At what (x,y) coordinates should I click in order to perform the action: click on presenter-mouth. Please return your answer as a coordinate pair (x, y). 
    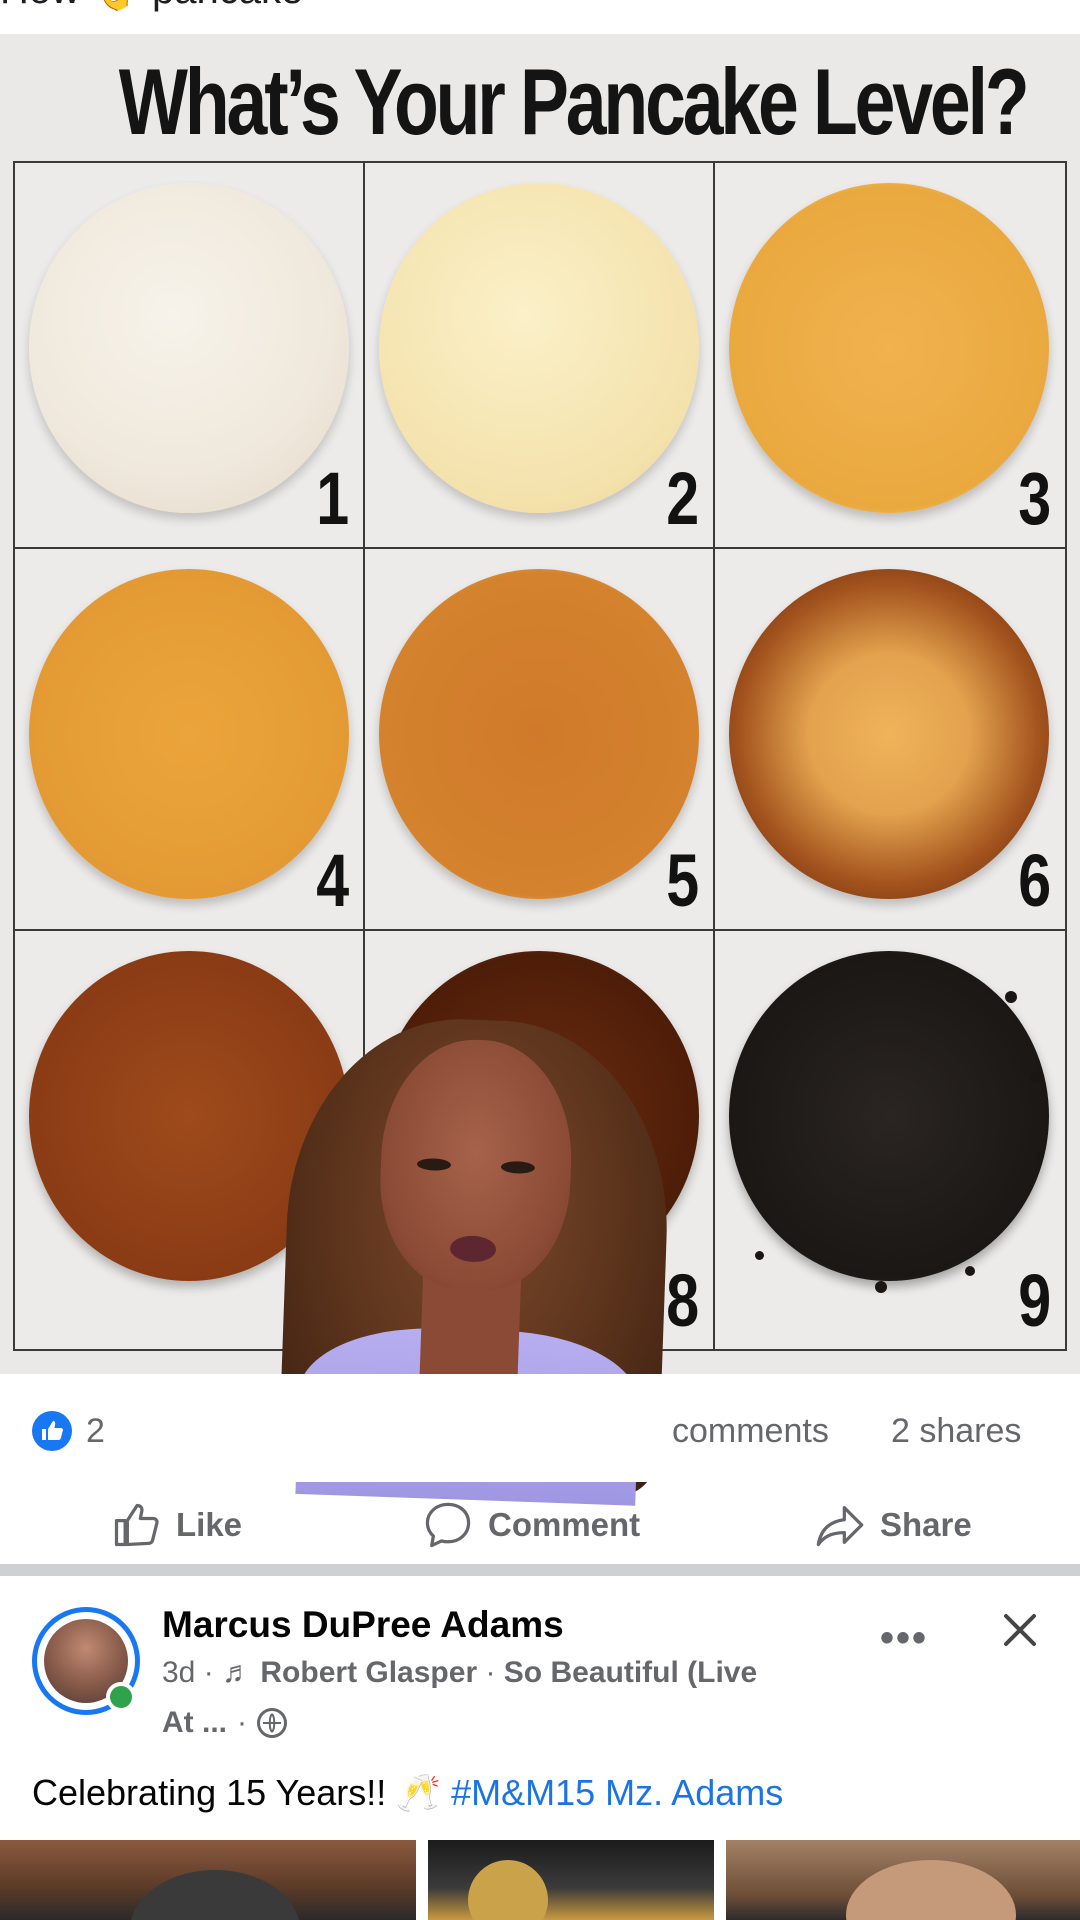
    Looking at the image, I should click on (473, 1249).